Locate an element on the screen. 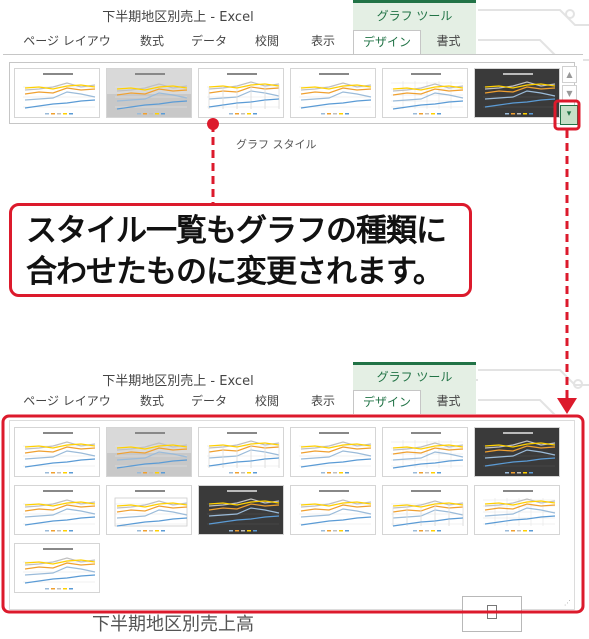 This screenshot has height=639, width=589. chart-tools-label-2: グラフ ツール is located at coordinates (414, 376).